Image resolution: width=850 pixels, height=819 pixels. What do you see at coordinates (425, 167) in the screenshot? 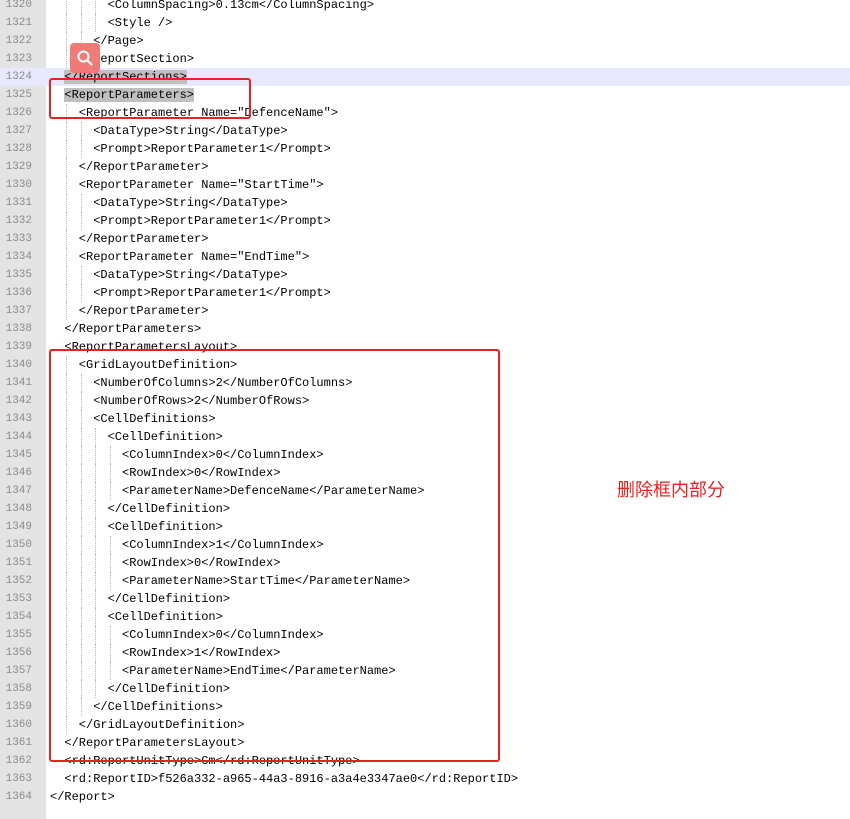
I see `code-line: 1329 </ReportParameter>` at bounding box center [425, 167].